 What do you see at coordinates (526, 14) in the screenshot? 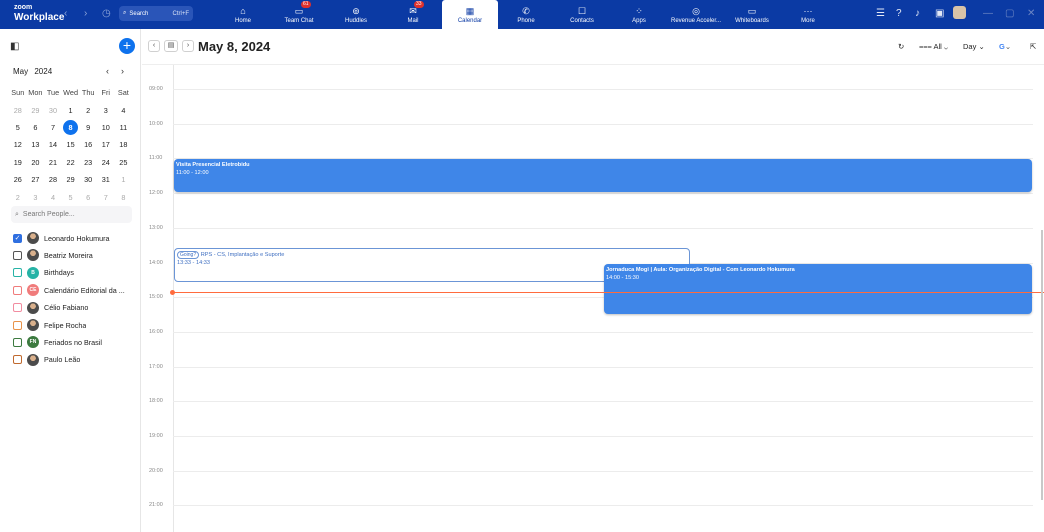
I see `tab-phone: ✆ Phone` at bounding box center [526, 14].